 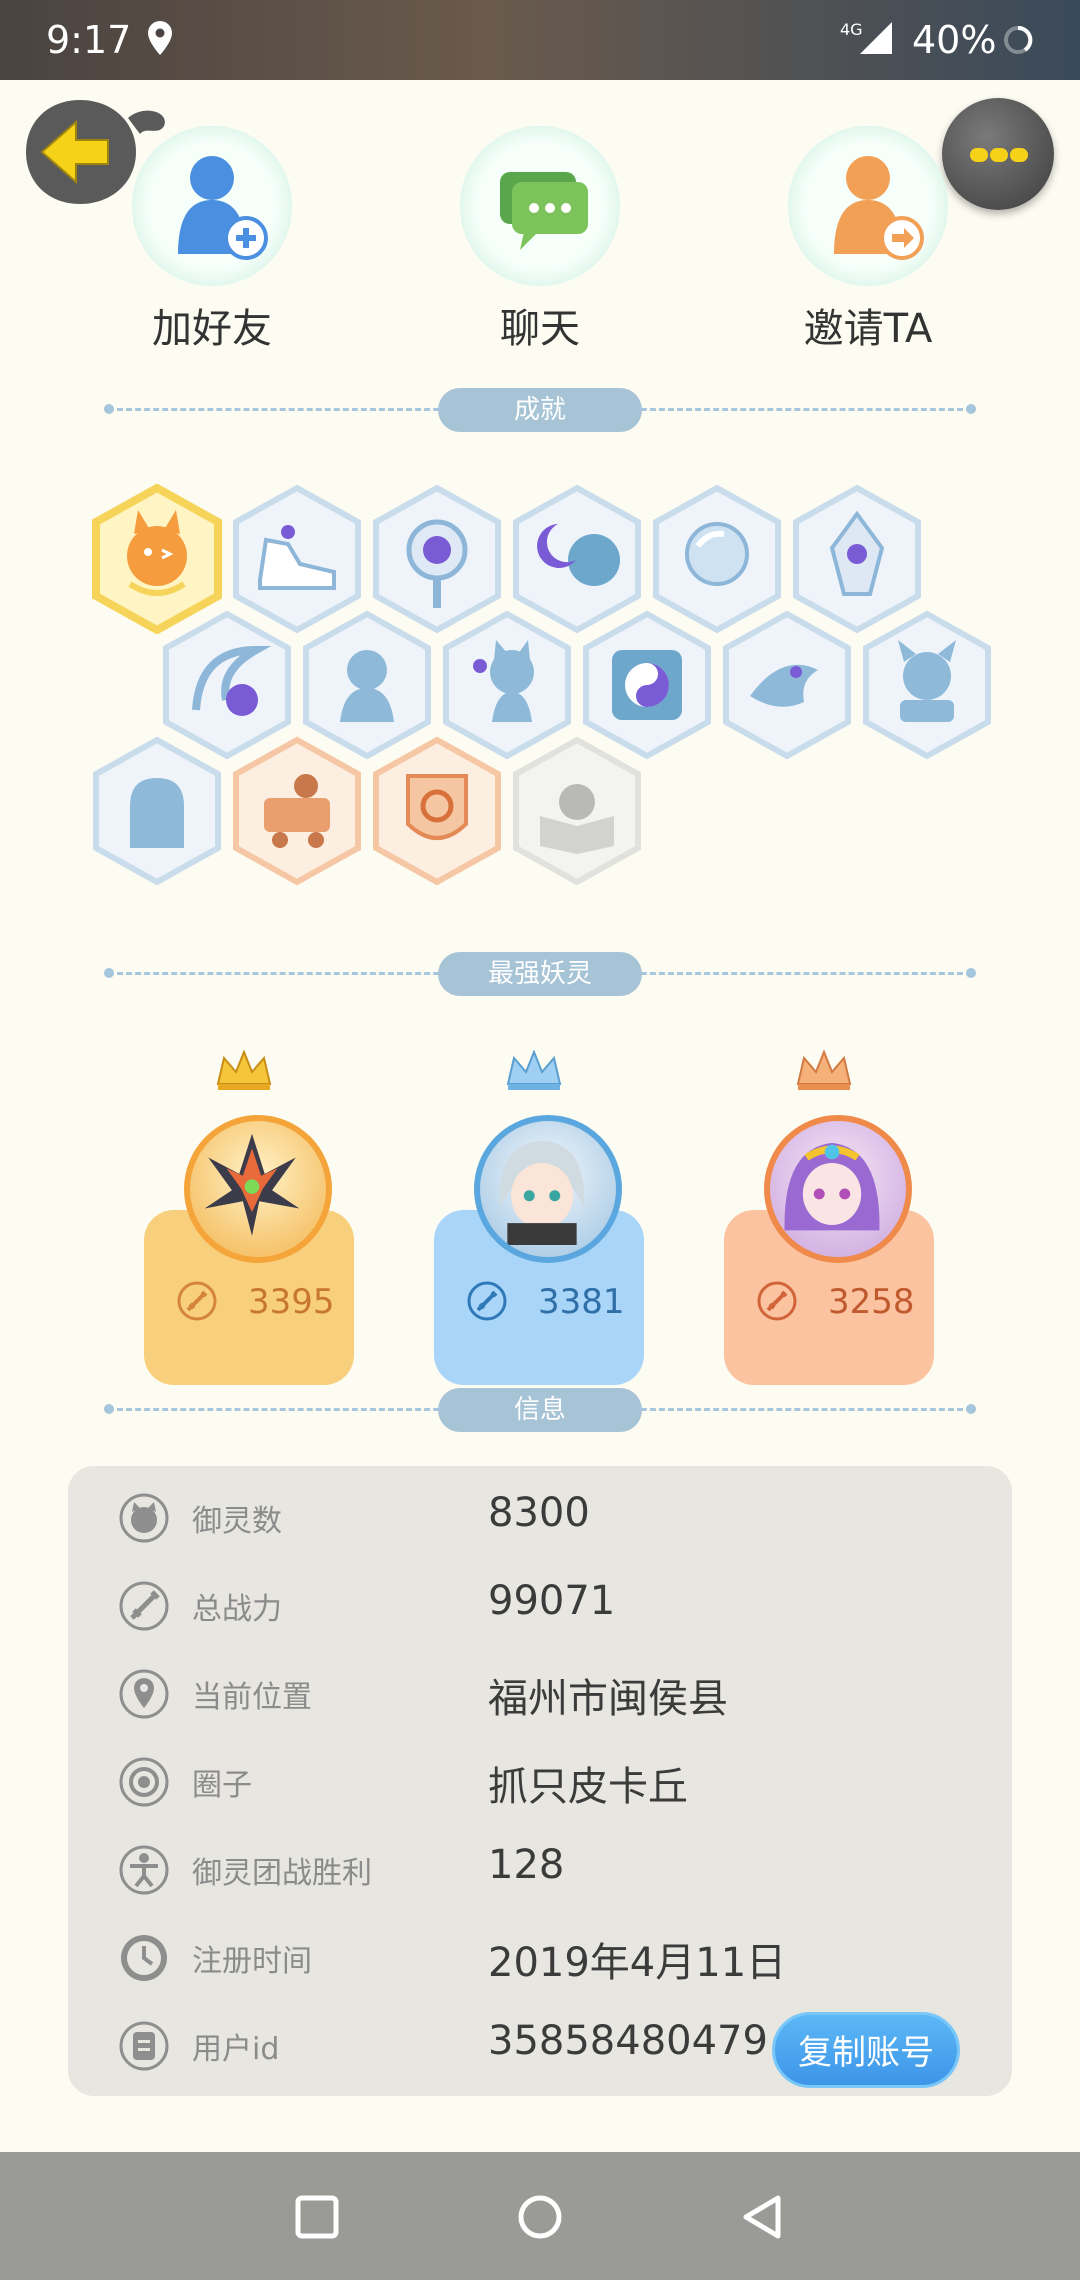 I want to click on info-label: 总战力, so click(x=237, y=1609).